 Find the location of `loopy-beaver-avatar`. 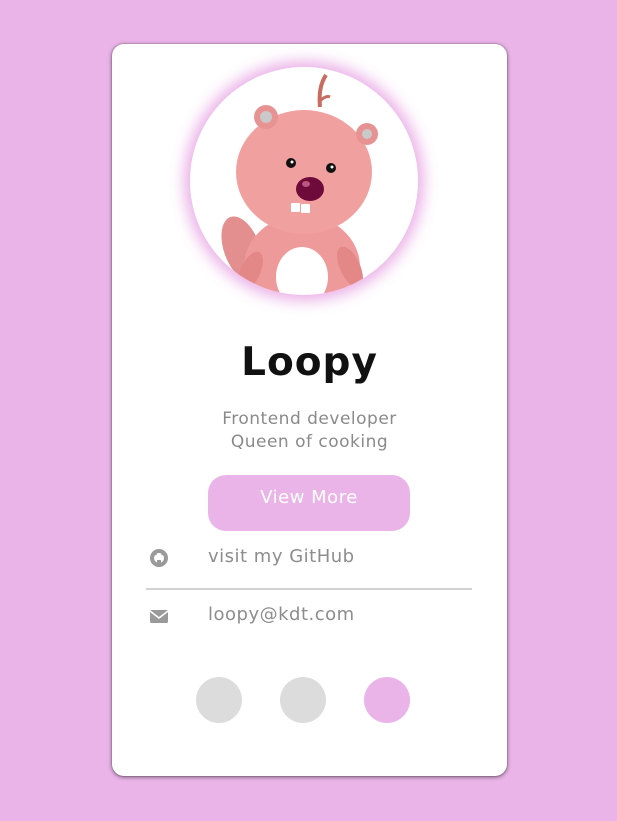

loopy-beaver-avatar is located at coordinates (299, 184).